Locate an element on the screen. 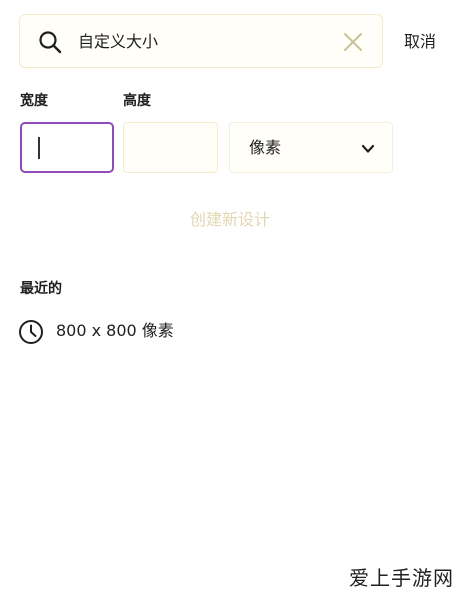 The image size is (460, 600). height-label: 高度 is located at coordinates (137, 101).